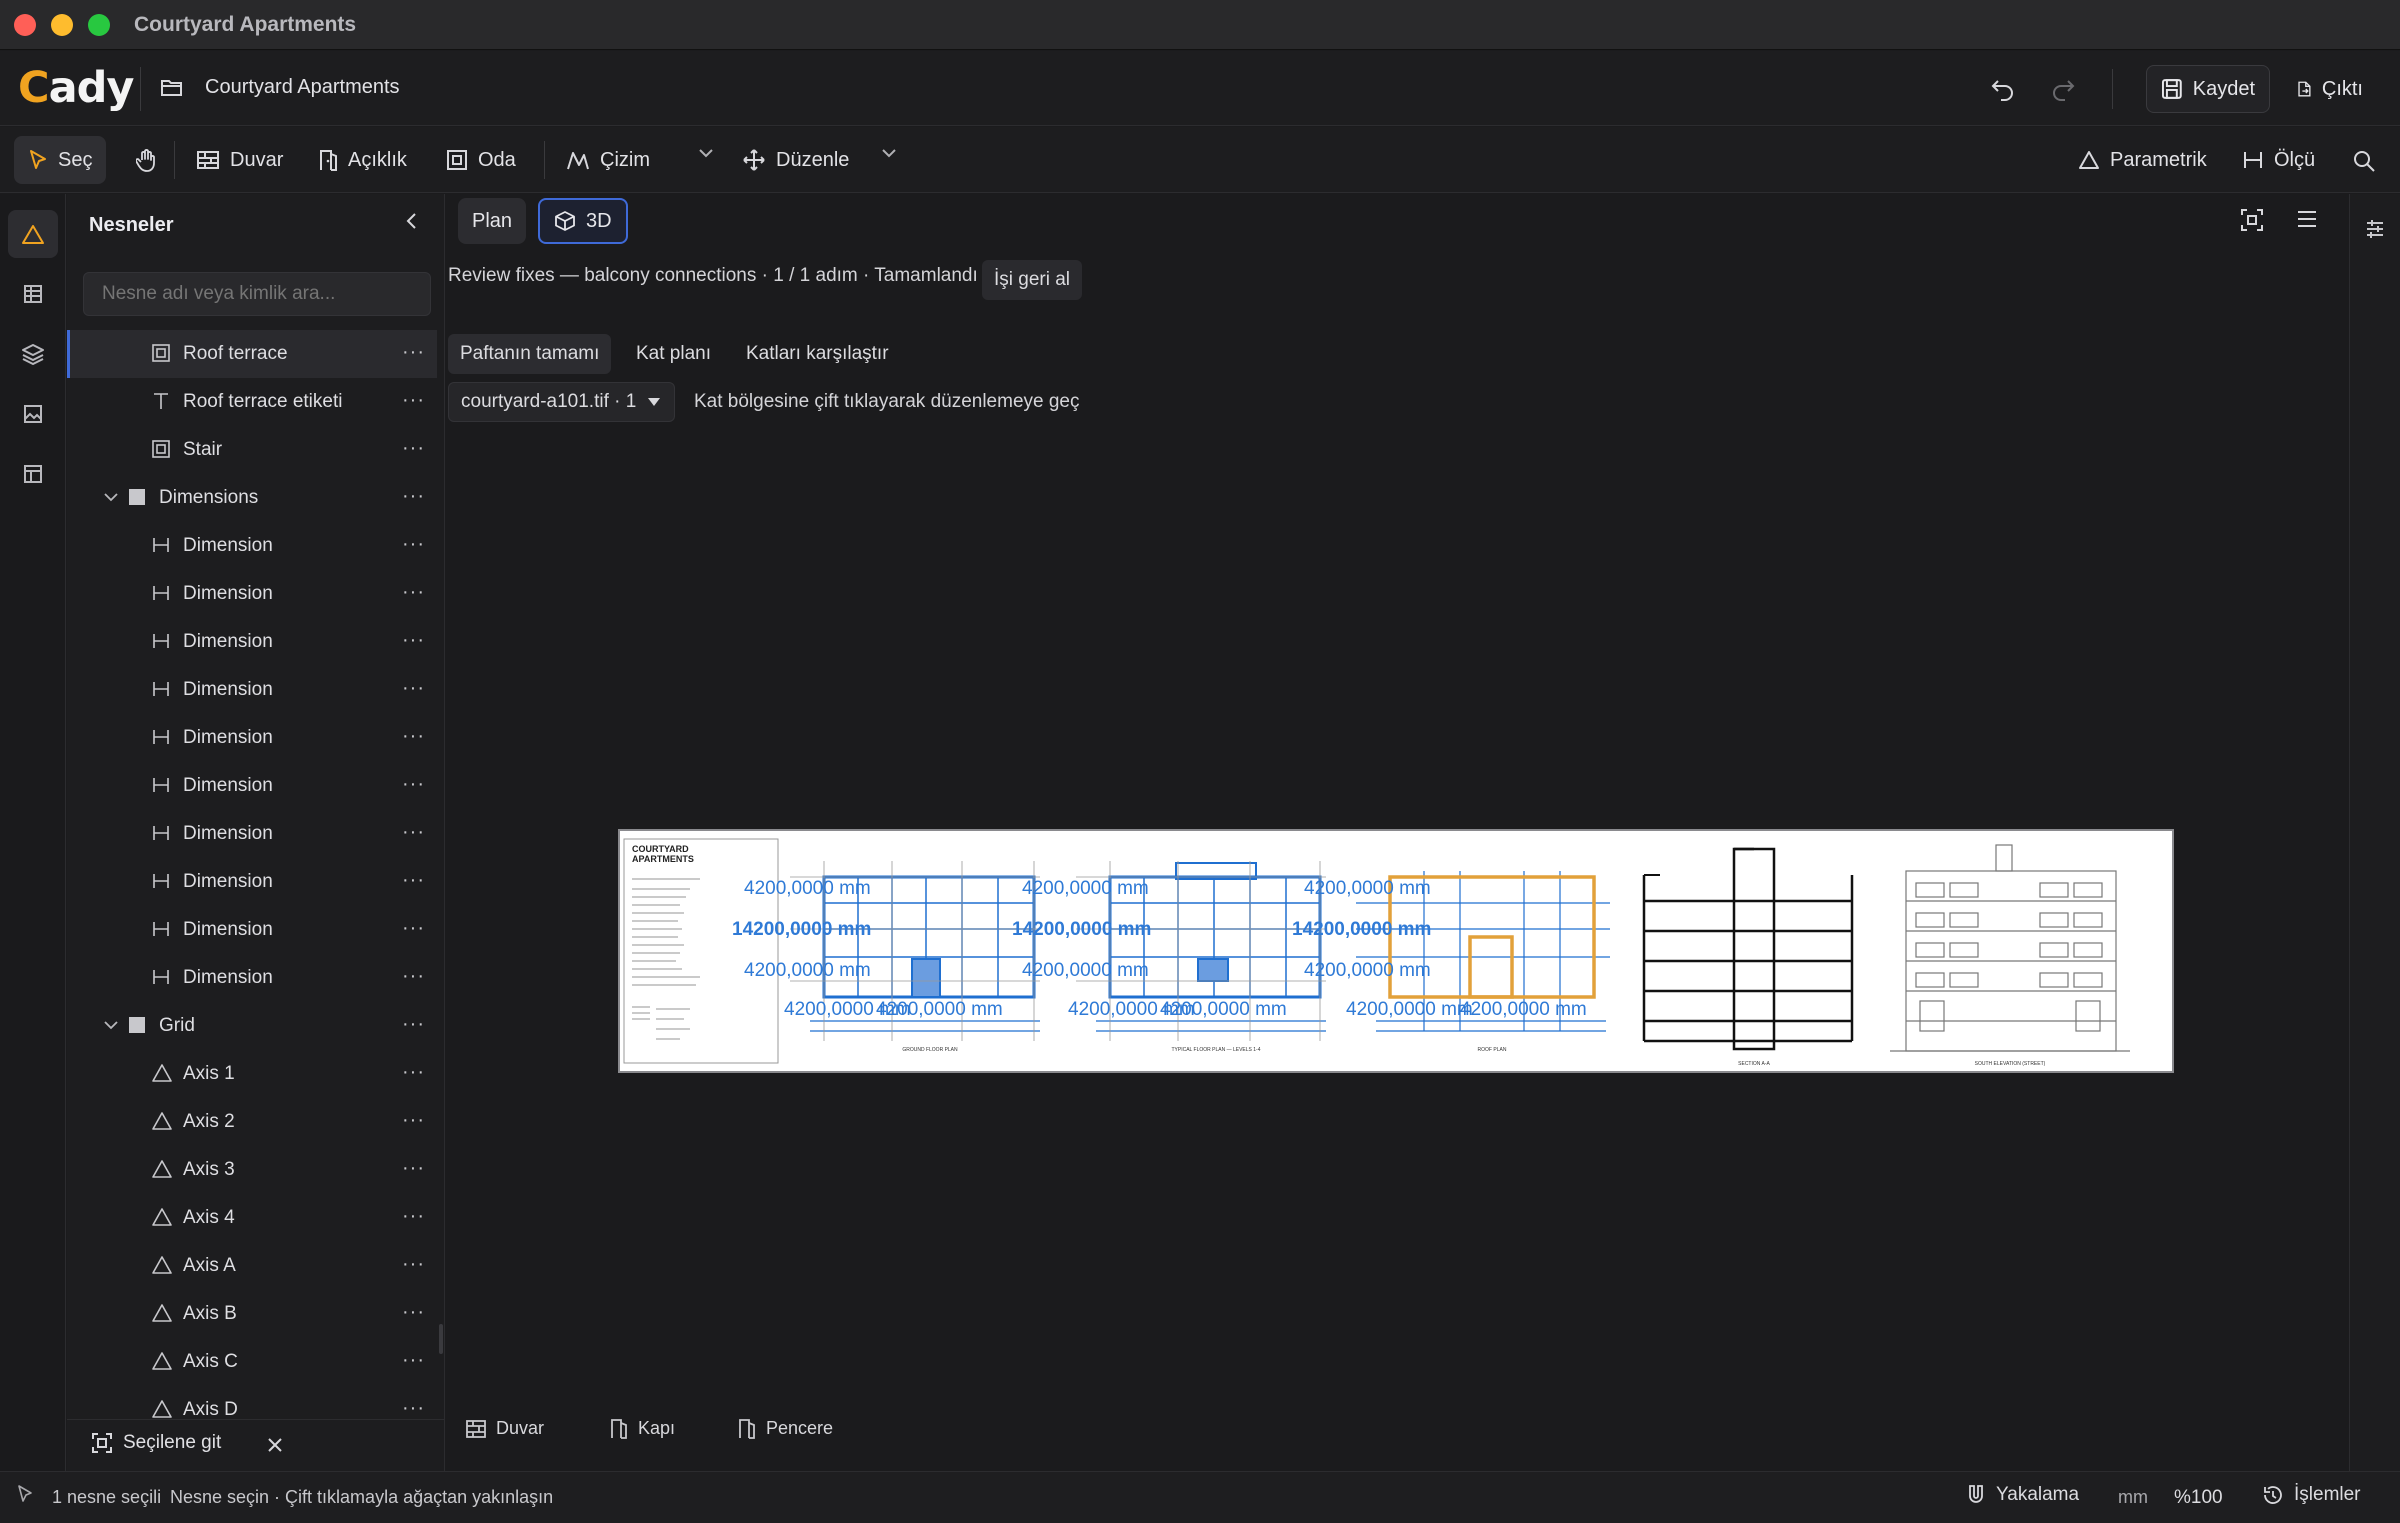 This screenshot has width=2400, height=1523. Describe the element at coordinates (562, 402) in the screenshot. I see `file-select: courtyard-a101.tif · 1` at that location.